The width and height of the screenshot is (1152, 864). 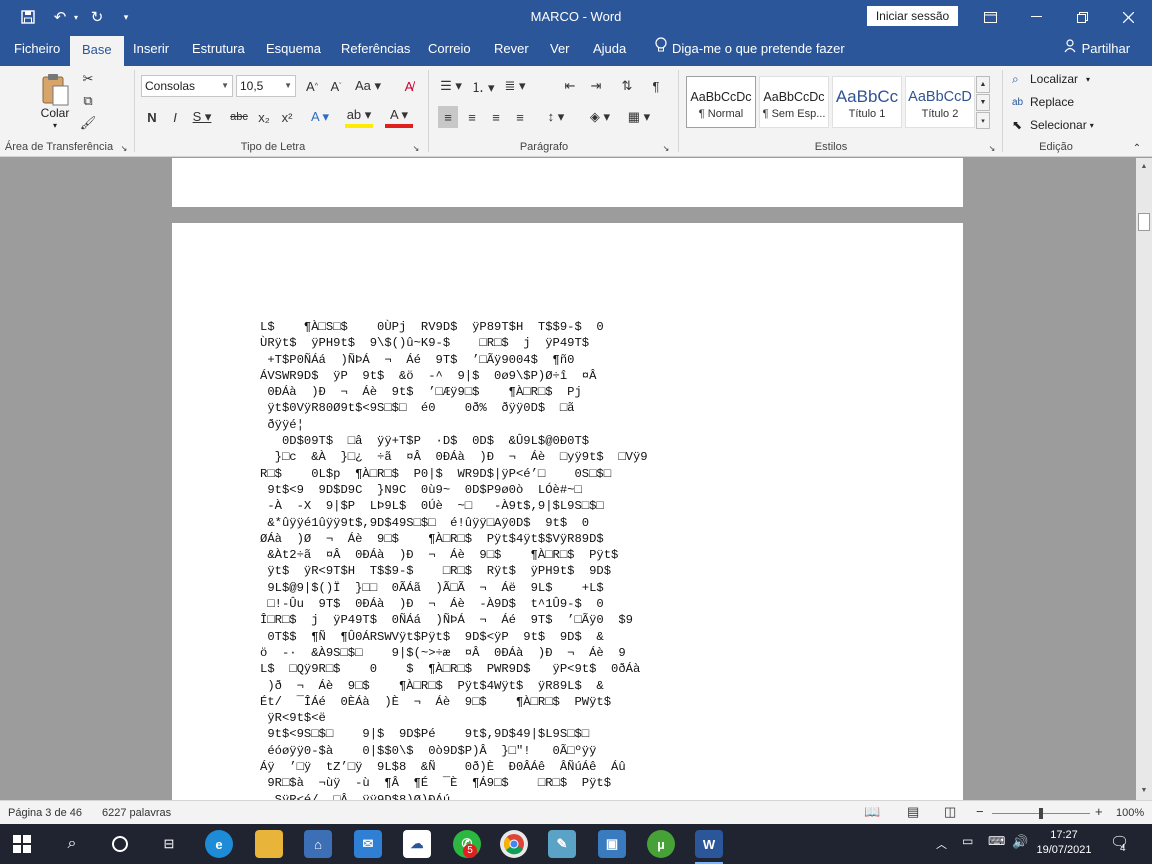 I want to click on tab-inserir: Inserir, so click(x=151, y=50).